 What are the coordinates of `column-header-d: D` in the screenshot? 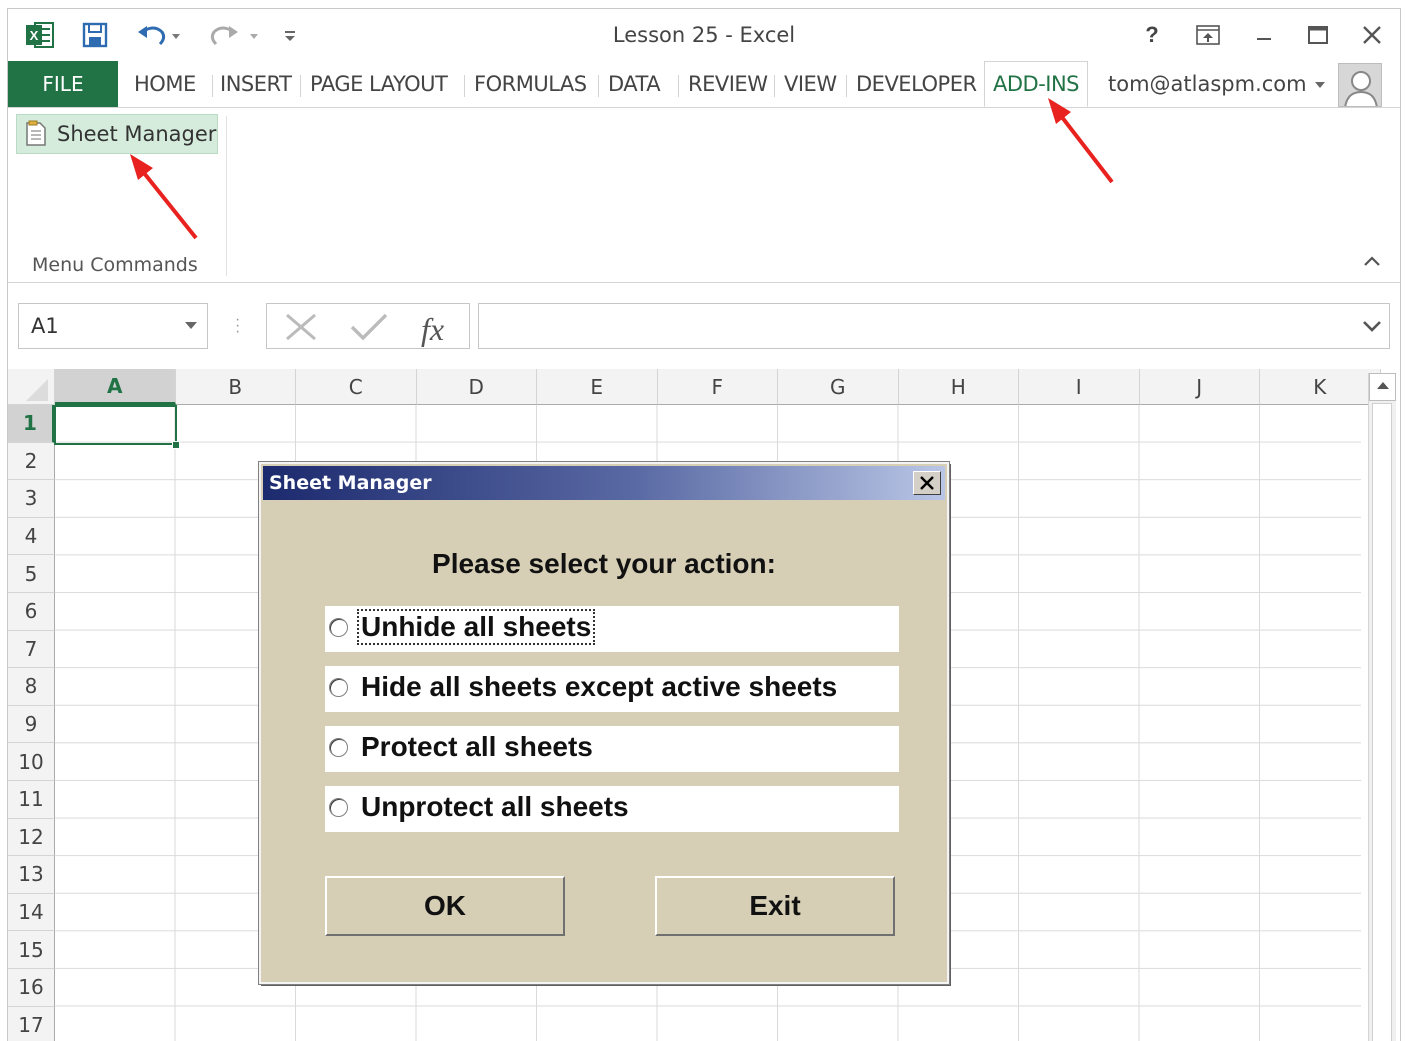 It's located at (476, 387).